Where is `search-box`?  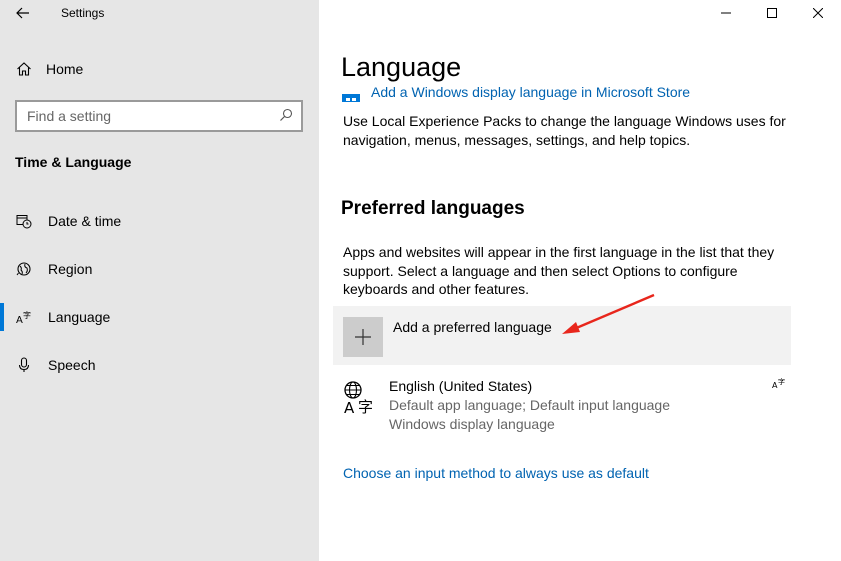 search-box is located at coordinates (159, 116).